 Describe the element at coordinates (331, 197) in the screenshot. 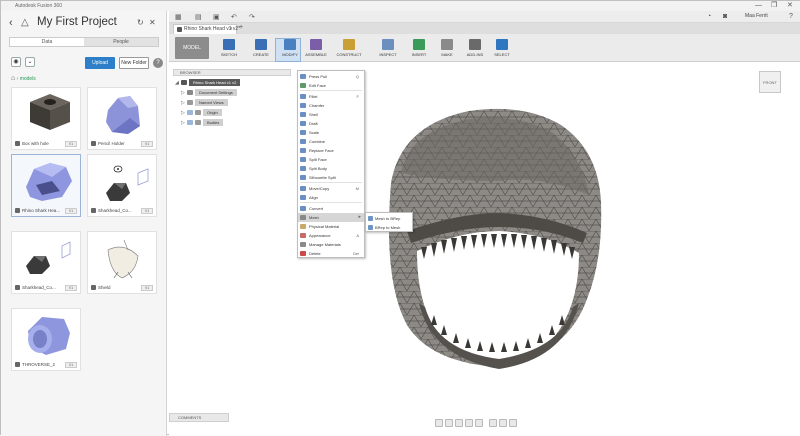

I see `menu-item-align: Align` at that location.